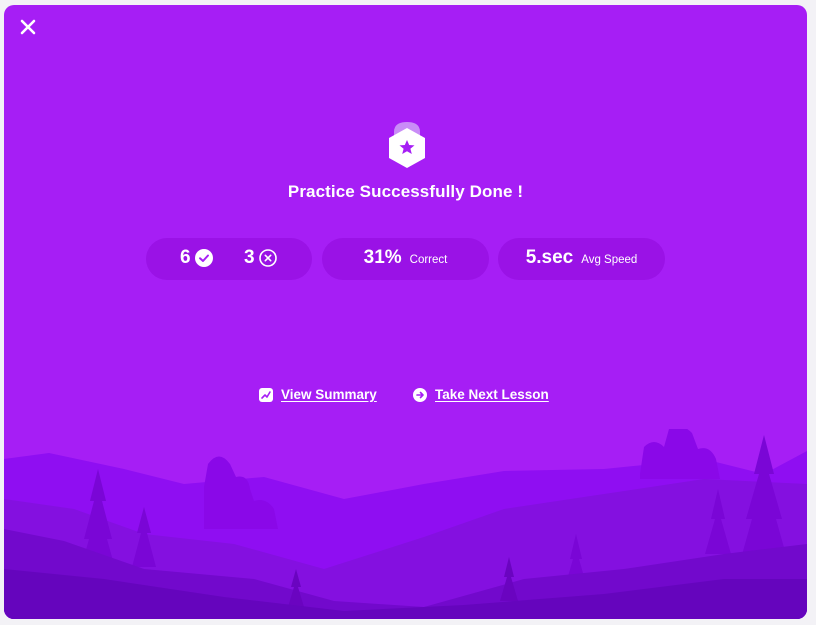 The image size is (816, 625). Describe the element at coordinates (249, 257) in the screenshot. I see `incorrect-count: 3` at that location.